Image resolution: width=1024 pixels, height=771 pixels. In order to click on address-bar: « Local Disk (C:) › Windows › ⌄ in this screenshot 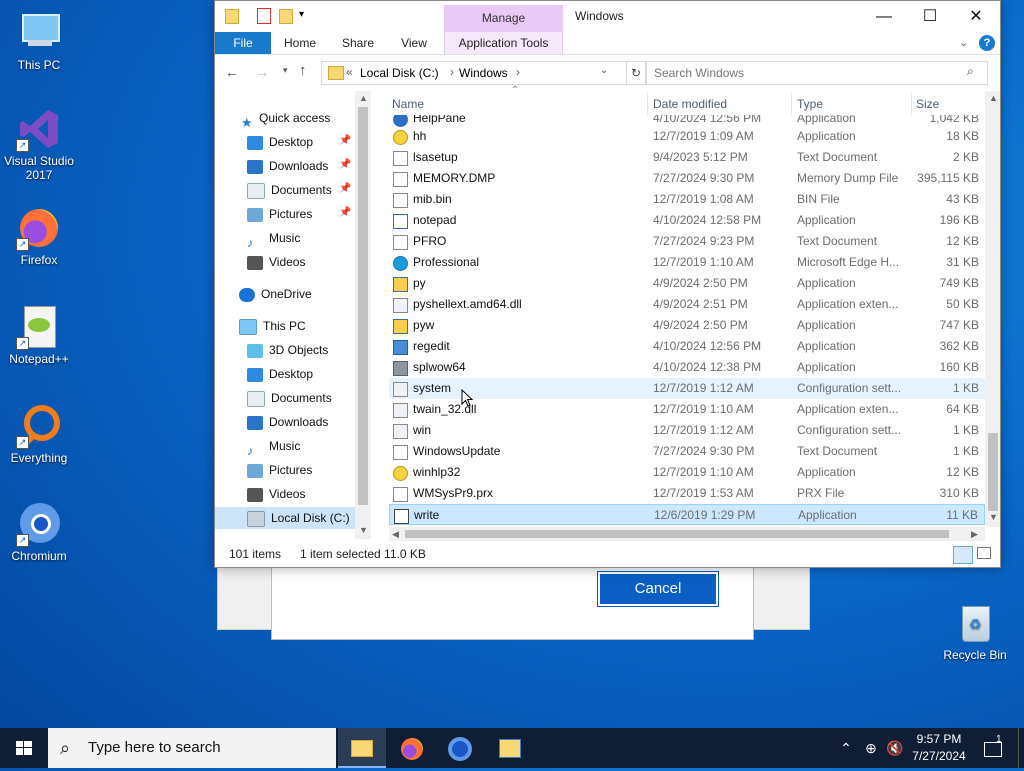, I will do `click(474, 73)`.